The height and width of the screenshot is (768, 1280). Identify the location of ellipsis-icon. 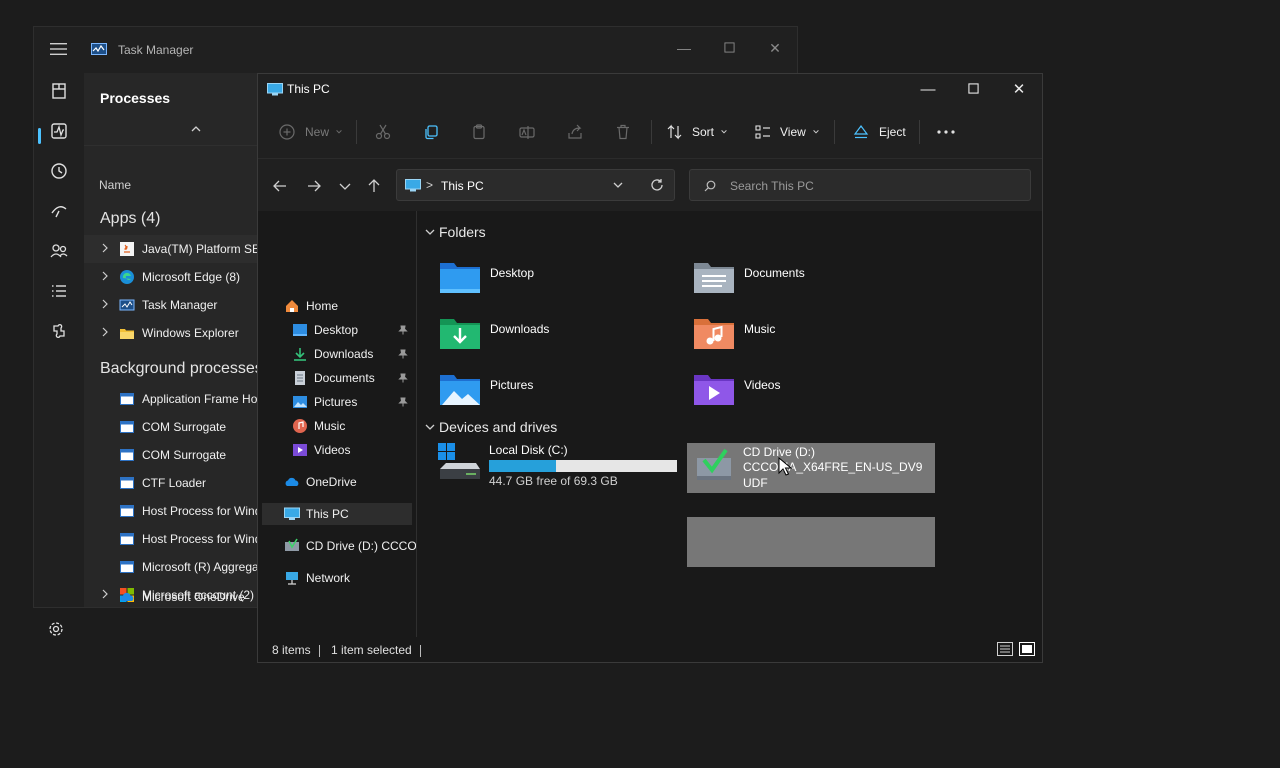
(946, 132).